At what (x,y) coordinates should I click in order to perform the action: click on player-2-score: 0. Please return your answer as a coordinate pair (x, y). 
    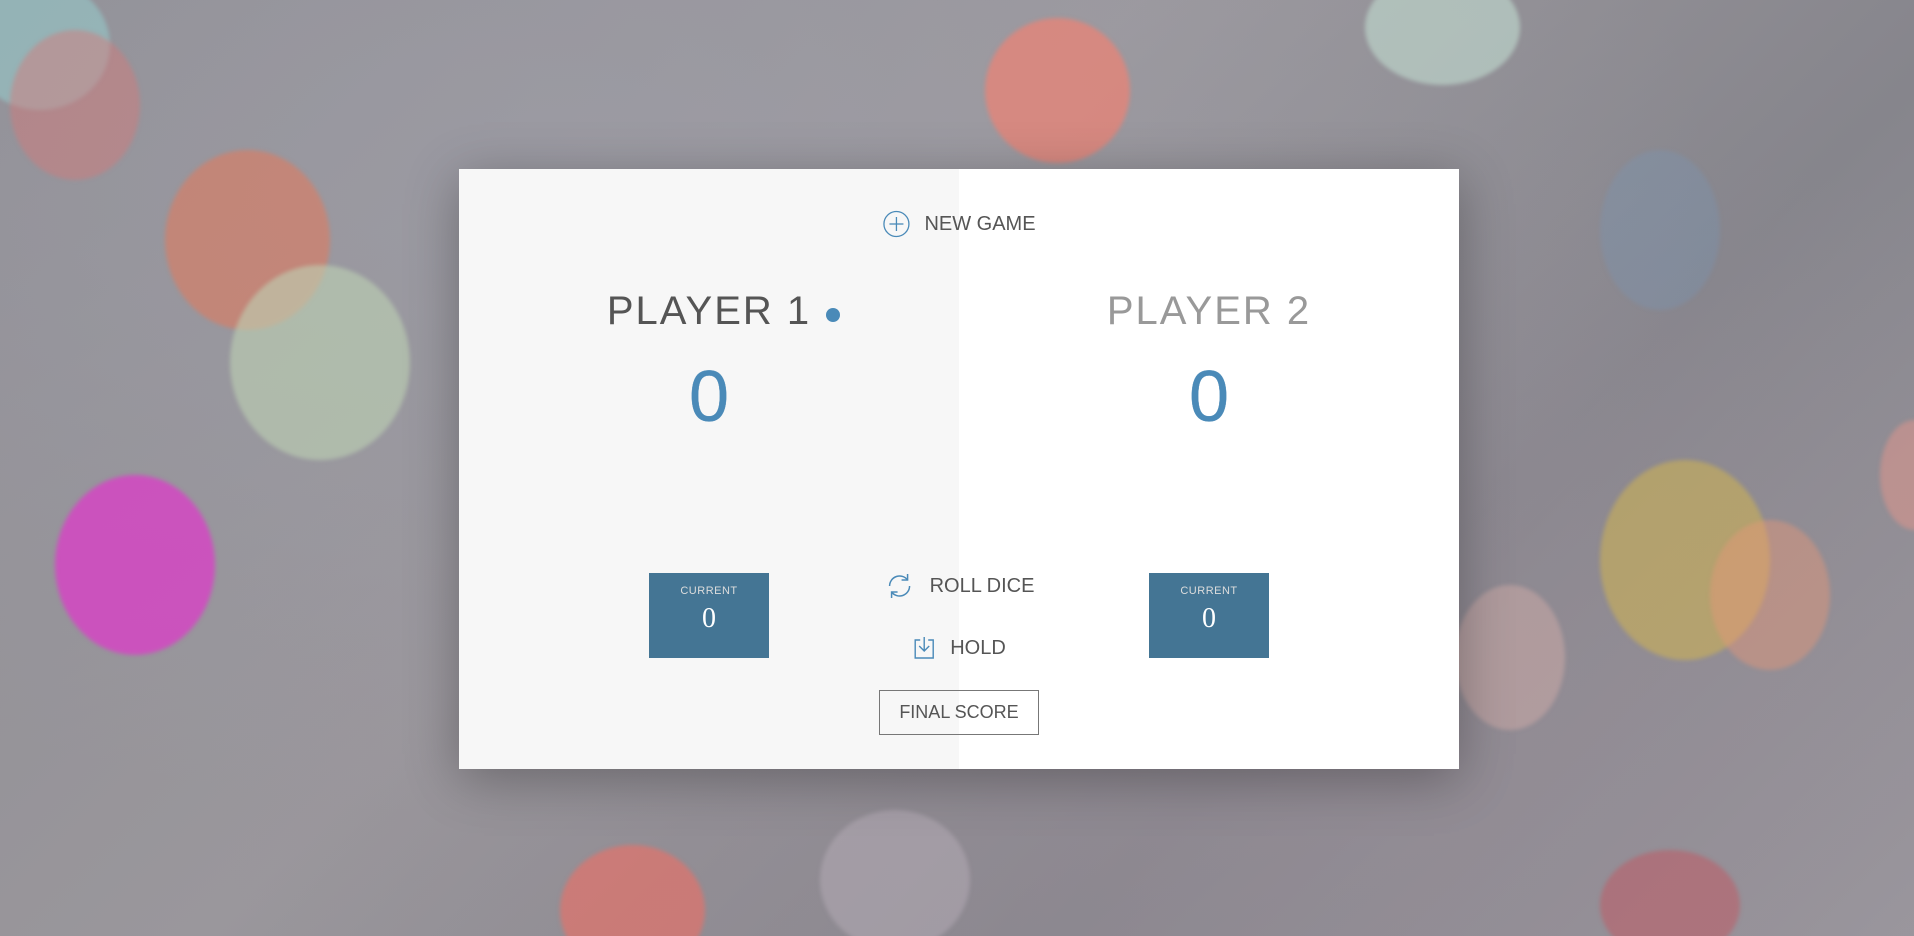
    Looking at the image, I should click on (1209, 397).